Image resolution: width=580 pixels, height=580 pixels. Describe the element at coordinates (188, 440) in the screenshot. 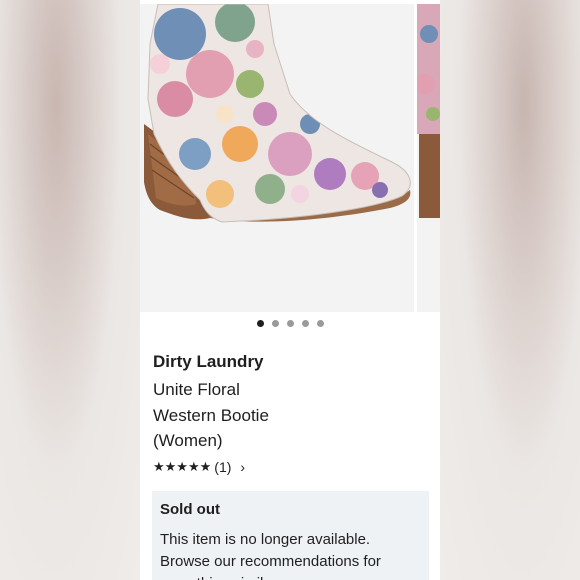

I see `product-name-line: (Women)` at that location.